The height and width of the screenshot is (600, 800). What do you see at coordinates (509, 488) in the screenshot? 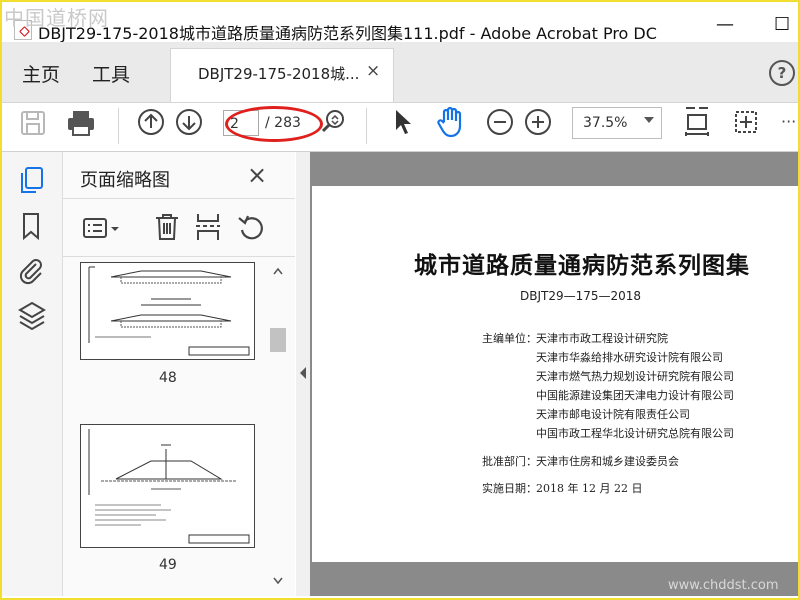
I see `date-label: 实施日期：` at bounding box center [509, 488].